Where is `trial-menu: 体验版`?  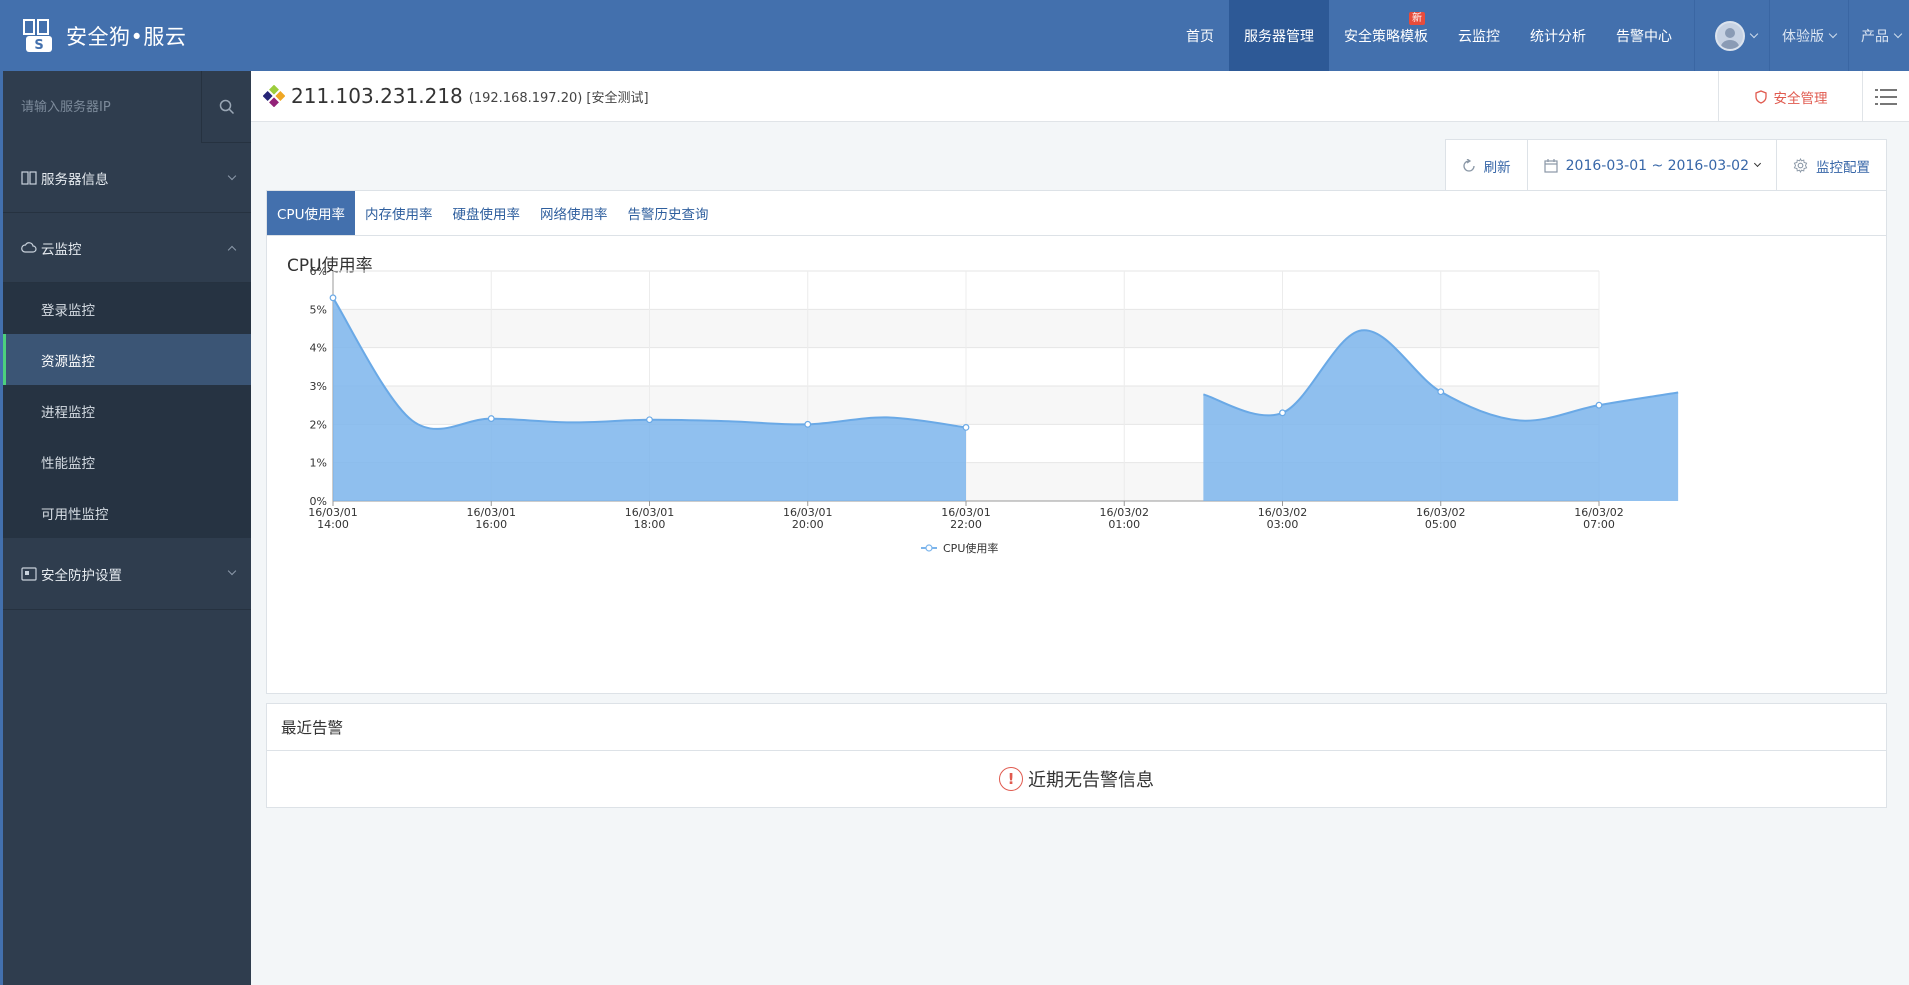
trial-menu: 体验版 is located at coordinates (1808, 35).